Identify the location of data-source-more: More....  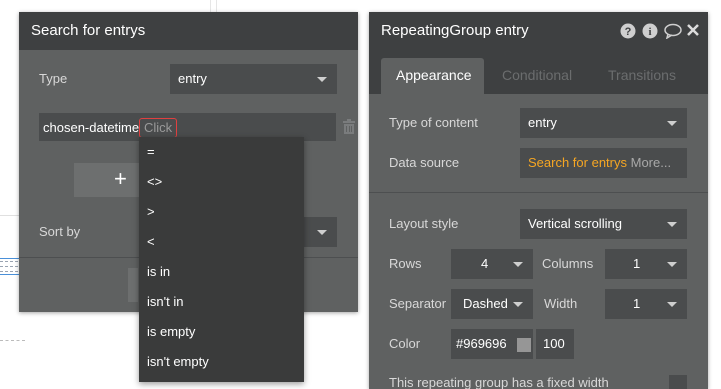
(651, 162).